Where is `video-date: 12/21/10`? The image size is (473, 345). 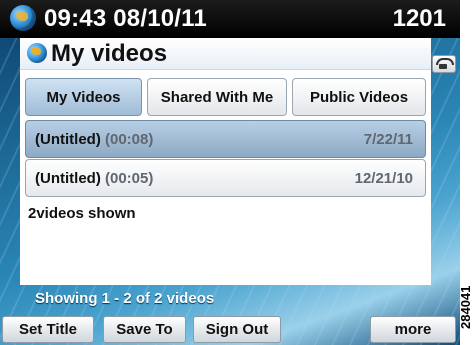
video-date: 12/21/10 is located at coordinates (383, 178).